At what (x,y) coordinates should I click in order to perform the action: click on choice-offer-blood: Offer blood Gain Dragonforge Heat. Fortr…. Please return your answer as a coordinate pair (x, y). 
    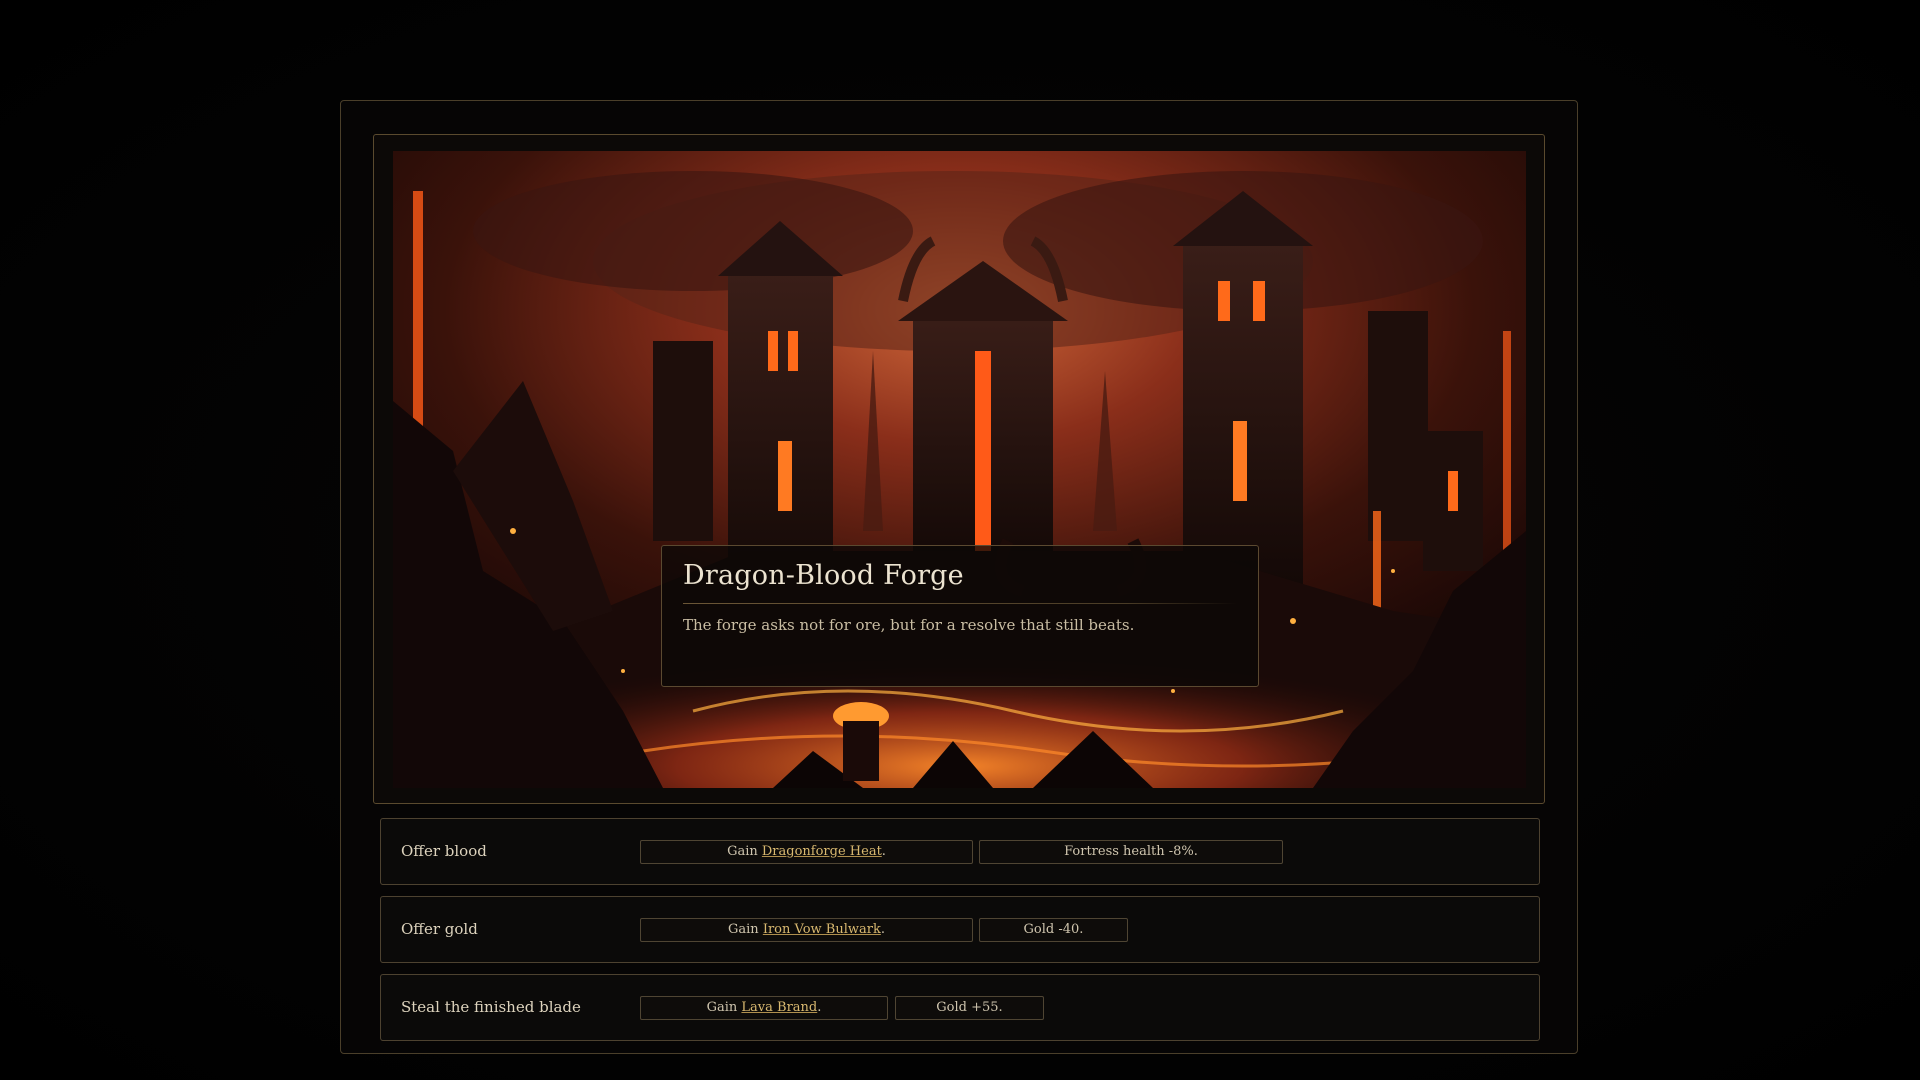
    Looking at the image, I should click on (960, 851).